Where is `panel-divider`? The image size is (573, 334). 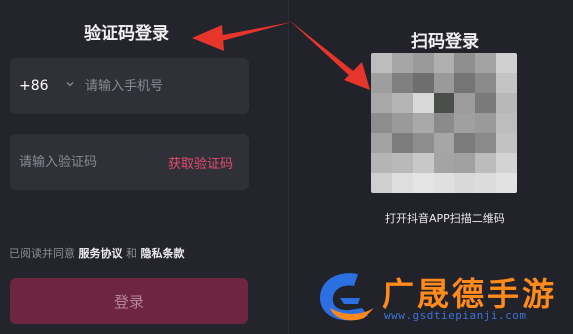 panel-divider is located at coordinates (288, 167).